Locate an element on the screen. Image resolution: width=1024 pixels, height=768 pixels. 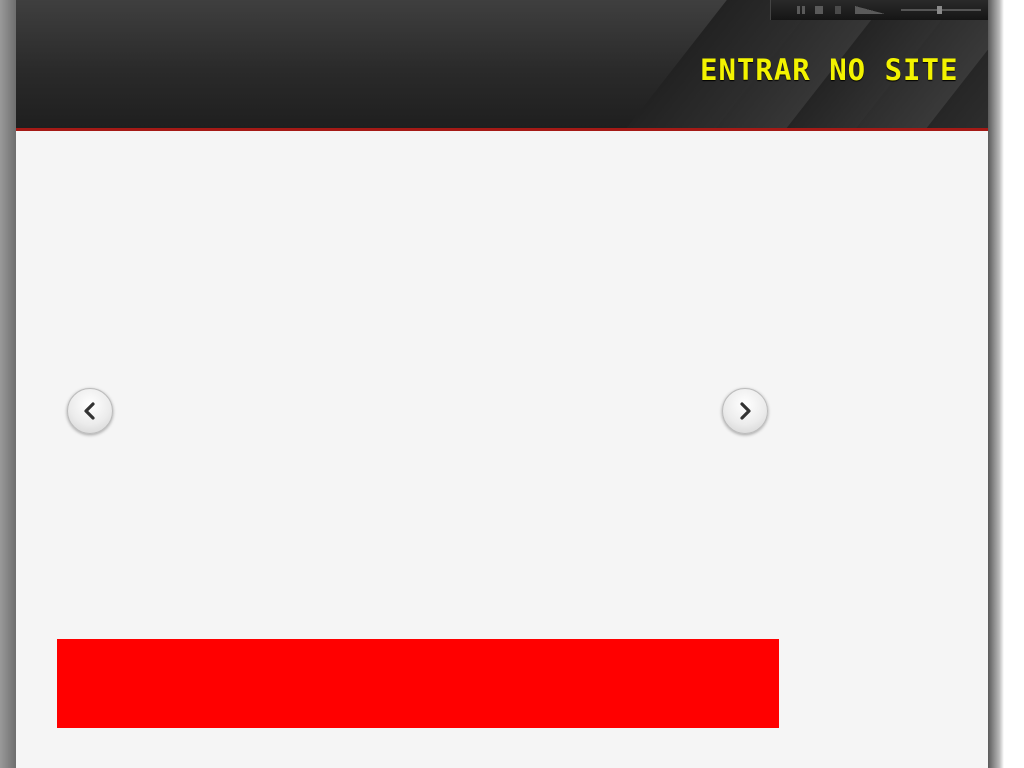
mute-icon is located at coordinates (838, 10).